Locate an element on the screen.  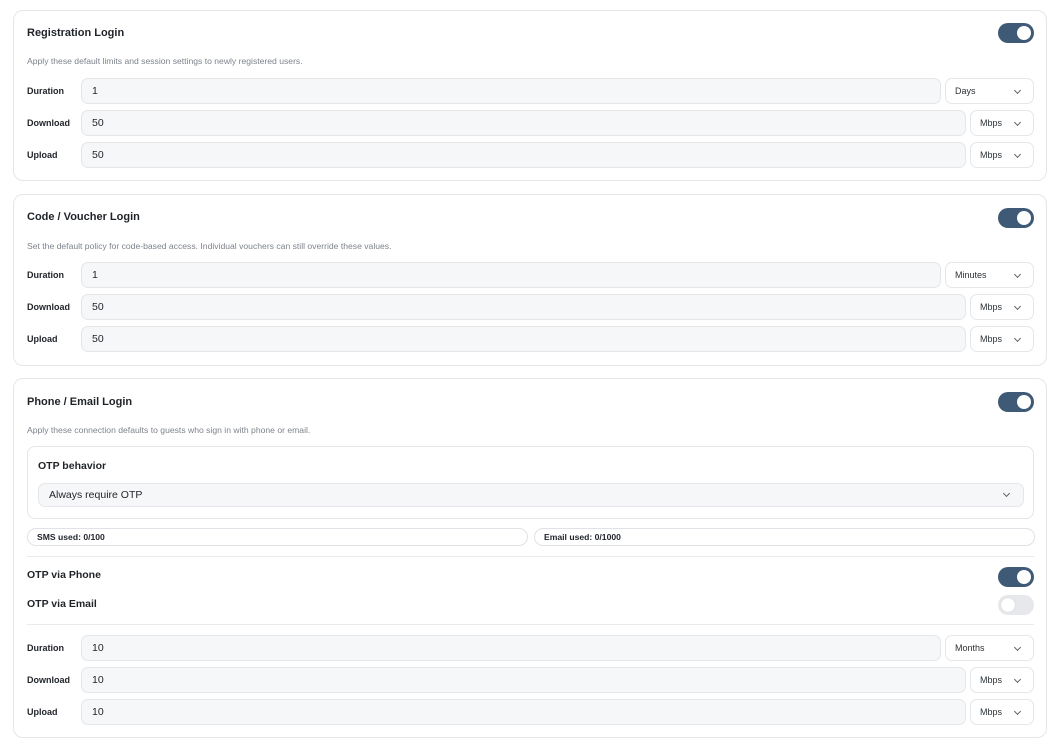
otp-via-email-toggle is located at coordinates (1016, 605).